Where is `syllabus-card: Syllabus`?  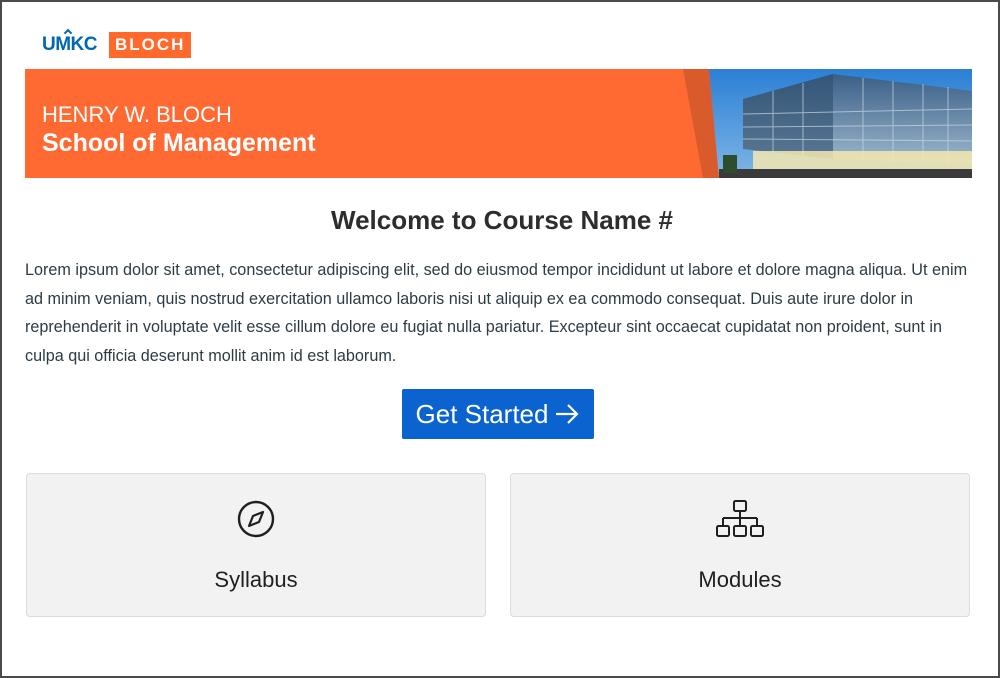 syllabus-card: Syllabus is located at coordinates (256, 545).